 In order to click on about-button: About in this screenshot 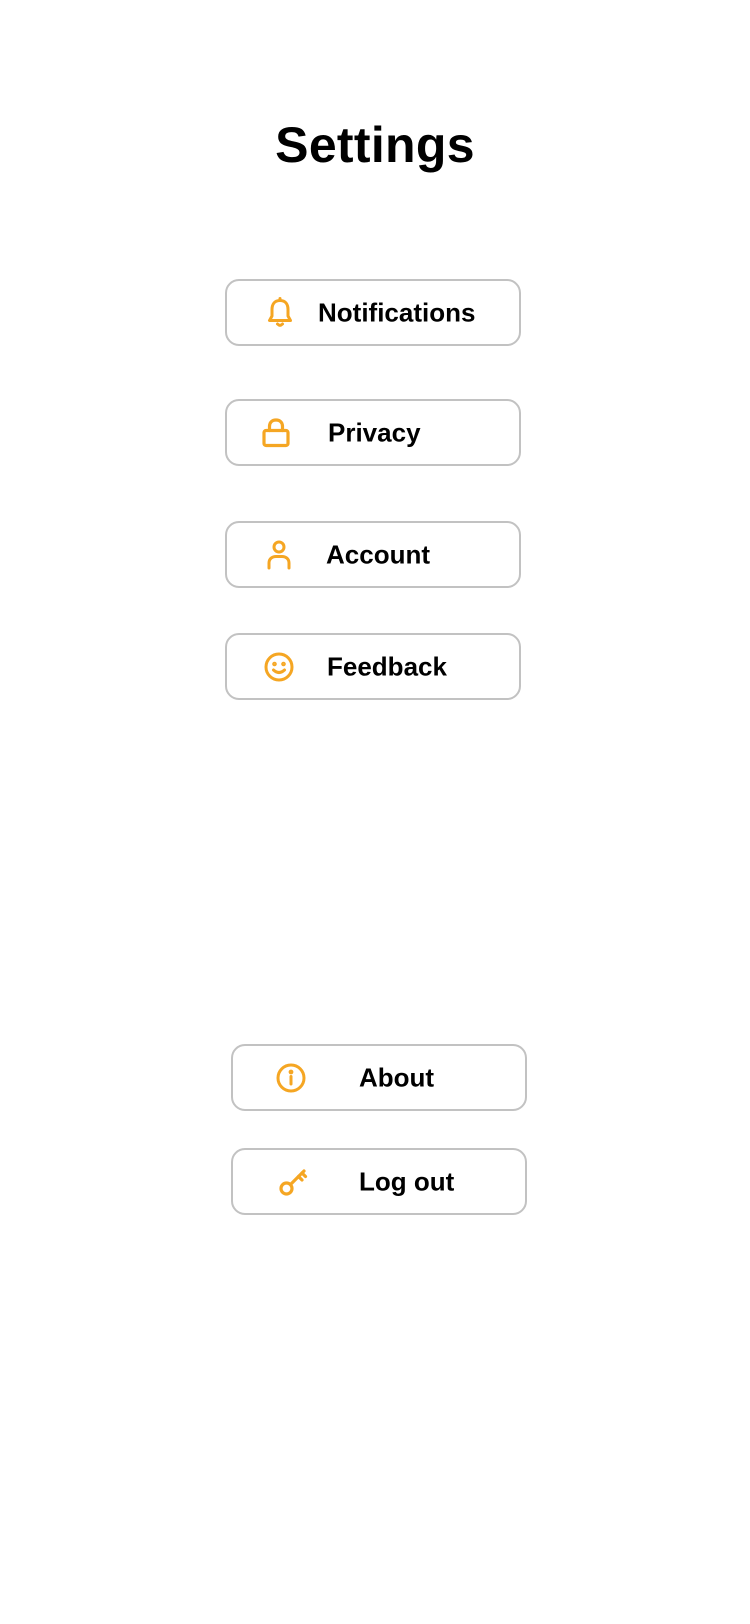, I will do `click(379, 1077)`.